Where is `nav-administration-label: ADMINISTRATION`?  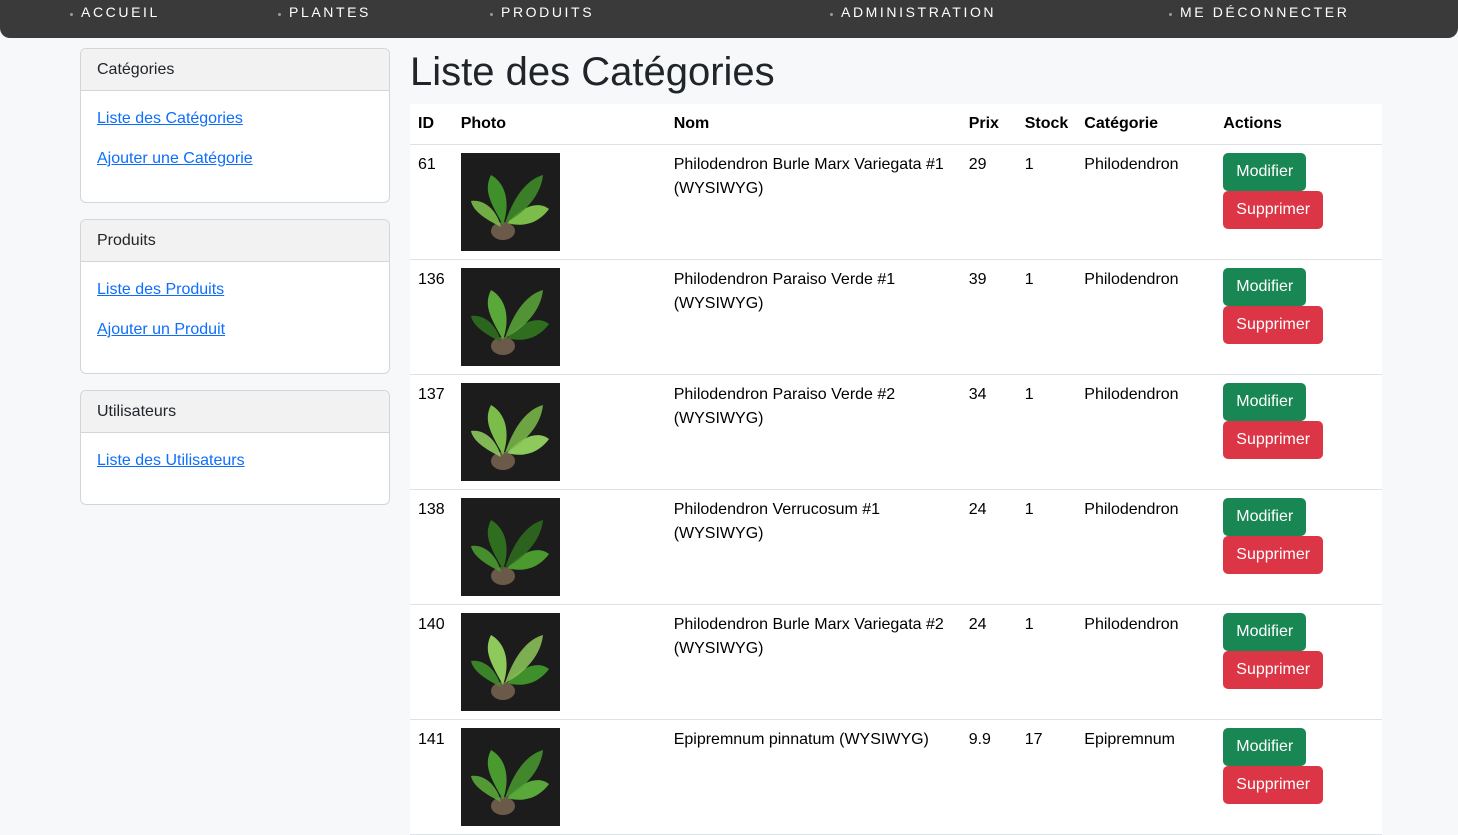 nav-administration-label: ADMINISTRATION is located at coordinates (919, 12).